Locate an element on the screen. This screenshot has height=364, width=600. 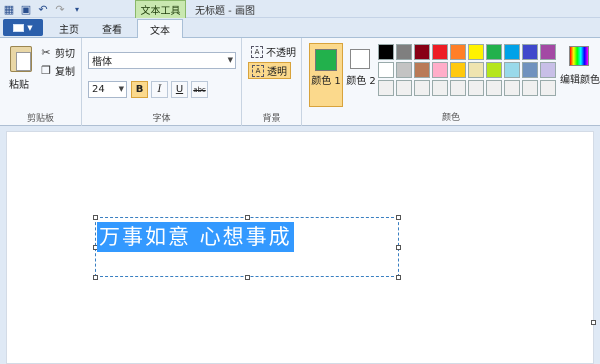
color2-label: 颜色 2 is located at coordinates (361, 81).